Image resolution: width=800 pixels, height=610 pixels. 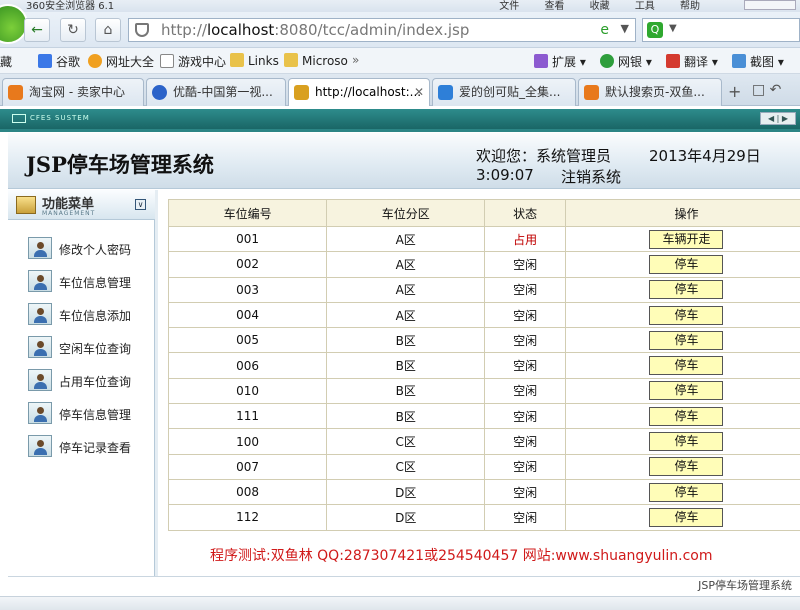 What do you see at coordinates (159, 92) in the screenshot?
I see `youku-icon` at bounding box center [159, 92].